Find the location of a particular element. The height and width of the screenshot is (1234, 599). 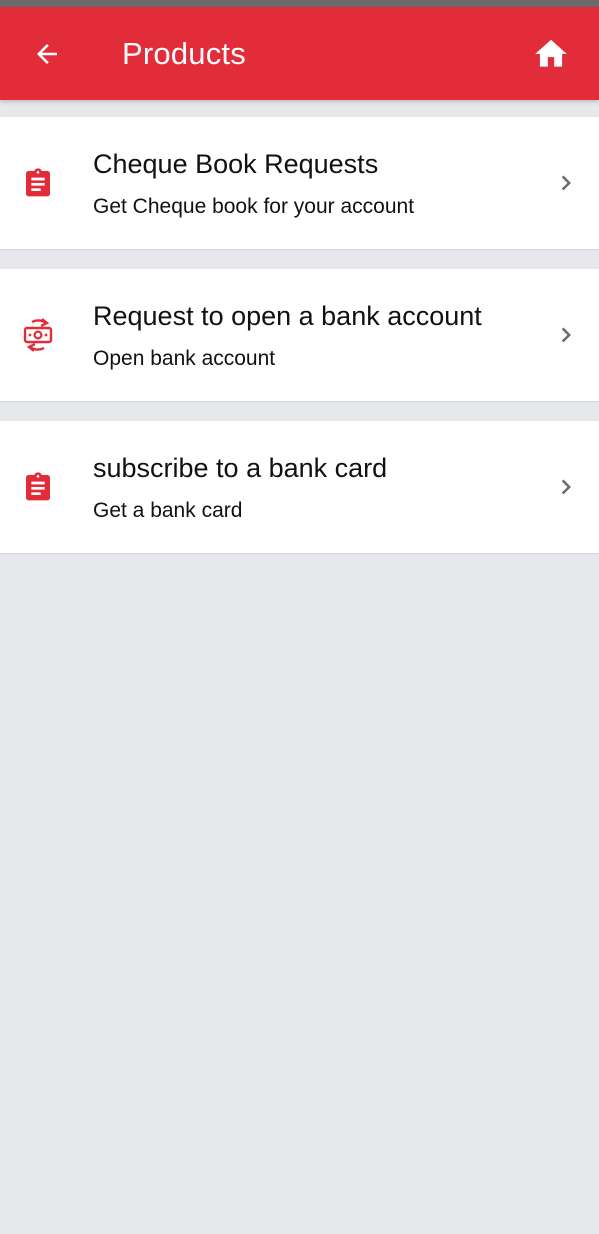

home-button is located at coordinates (551, 54).